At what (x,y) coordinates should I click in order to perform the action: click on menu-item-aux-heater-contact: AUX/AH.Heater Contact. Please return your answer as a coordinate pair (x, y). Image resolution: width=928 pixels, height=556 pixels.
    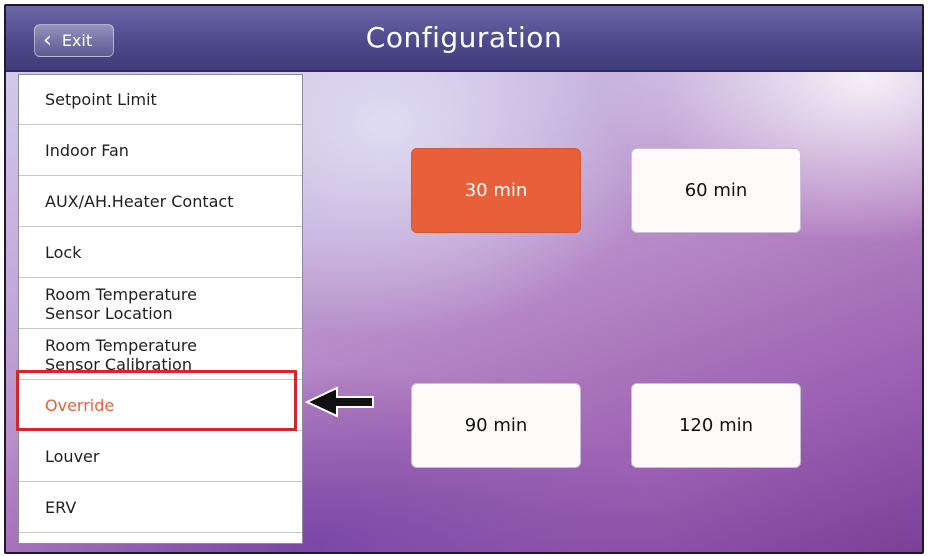
    Looking at the image, I should click on (160, 202).